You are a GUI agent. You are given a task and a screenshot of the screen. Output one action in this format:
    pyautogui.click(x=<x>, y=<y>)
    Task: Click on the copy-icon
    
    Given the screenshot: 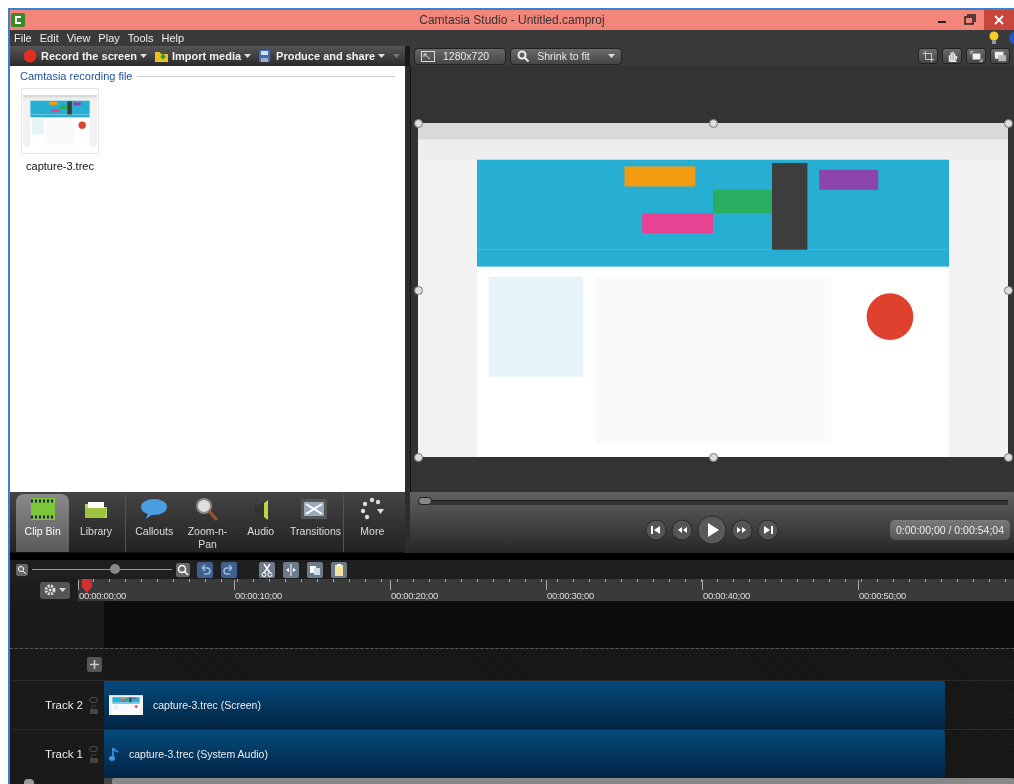 What is the action you would take?
    pyautogui.click(x=315, y=569)
    